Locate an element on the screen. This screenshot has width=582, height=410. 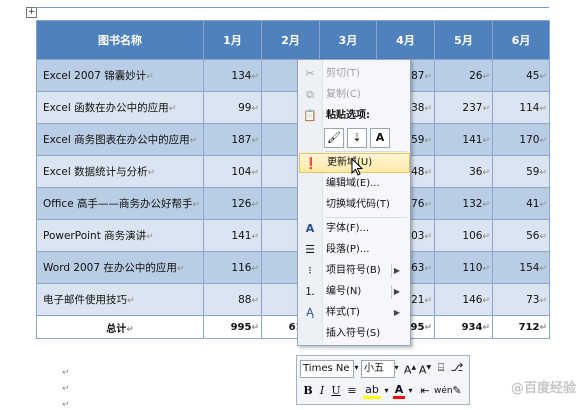
value-cell: 99↵ is located at coordinates (232, 107).